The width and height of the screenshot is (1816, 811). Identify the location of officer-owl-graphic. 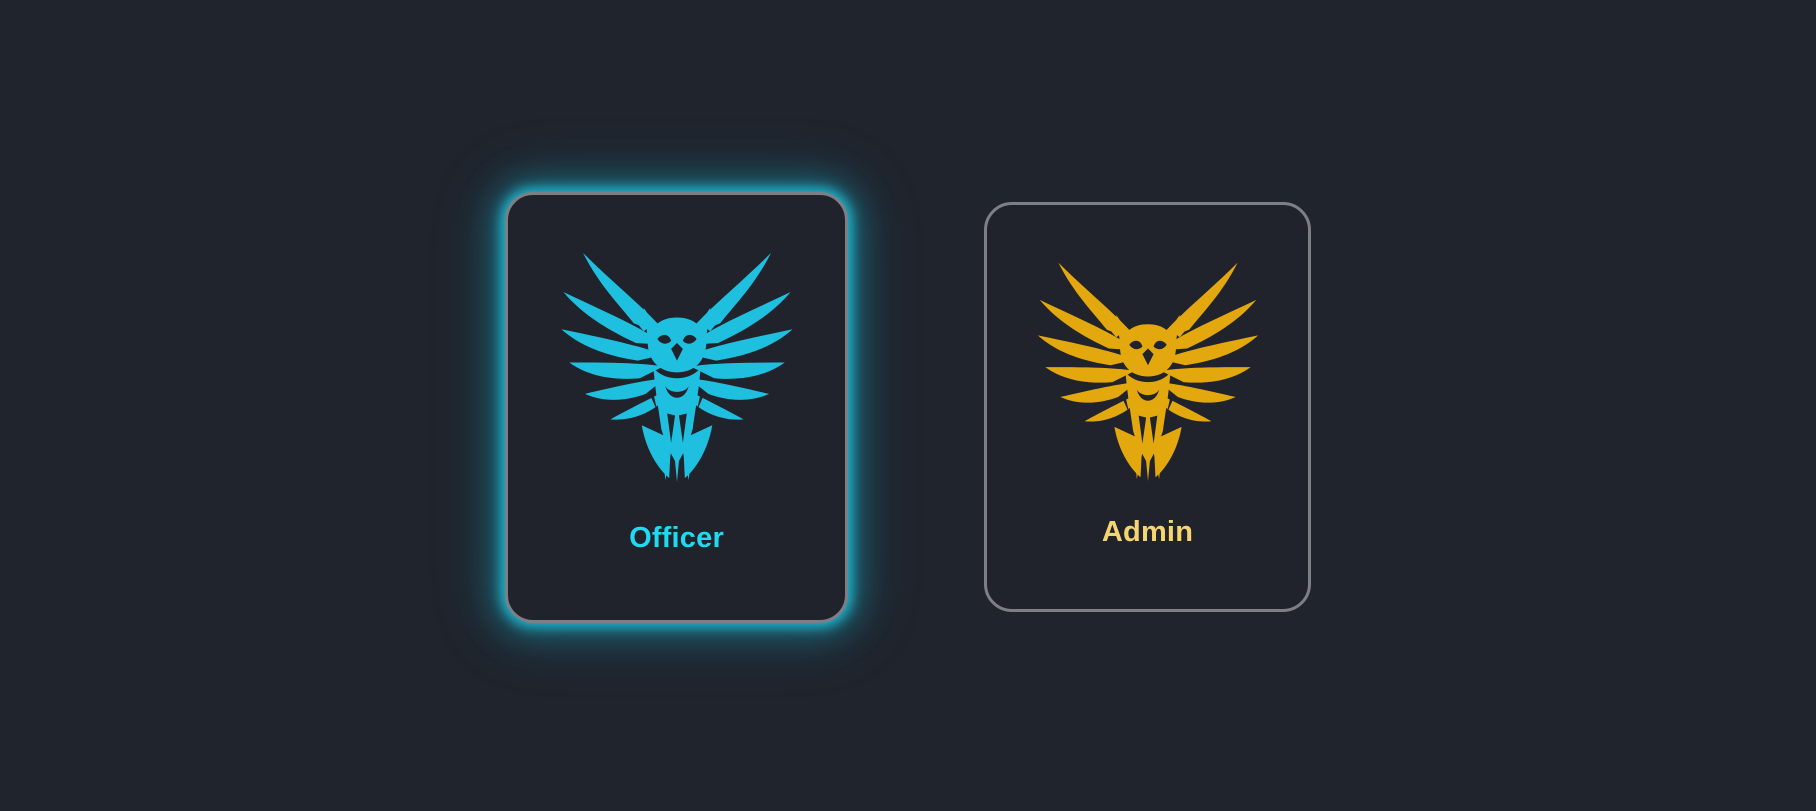
(676, 367).